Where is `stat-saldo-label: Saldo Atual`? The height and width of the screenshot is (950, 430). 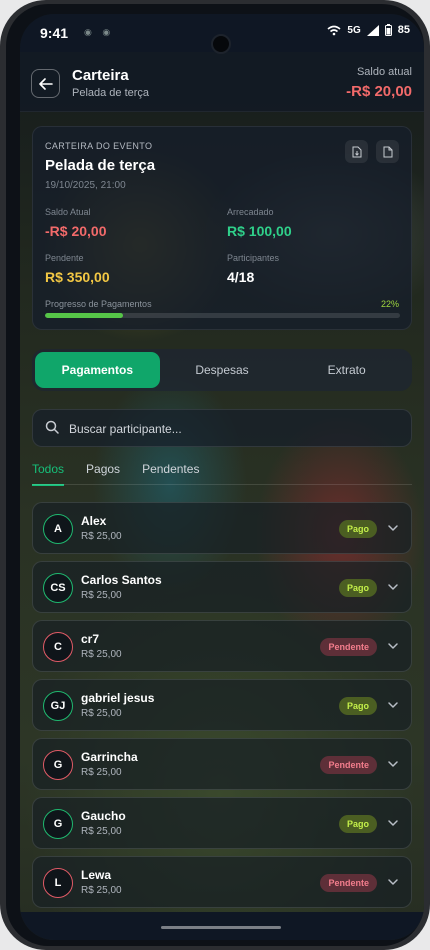
stat-saldo-label: Saldo Atual is located at coordinates (68, 212).